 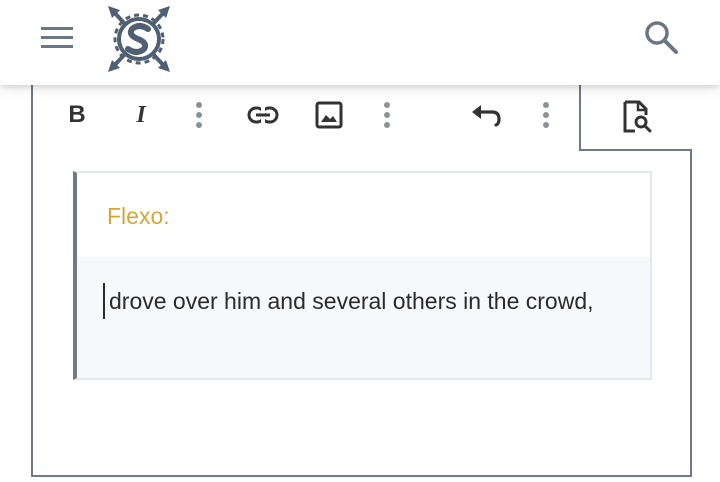 What do you see at coordinates (139, 39) in the screenshot?
I see `site-logo` at bounding box center [139, 39].